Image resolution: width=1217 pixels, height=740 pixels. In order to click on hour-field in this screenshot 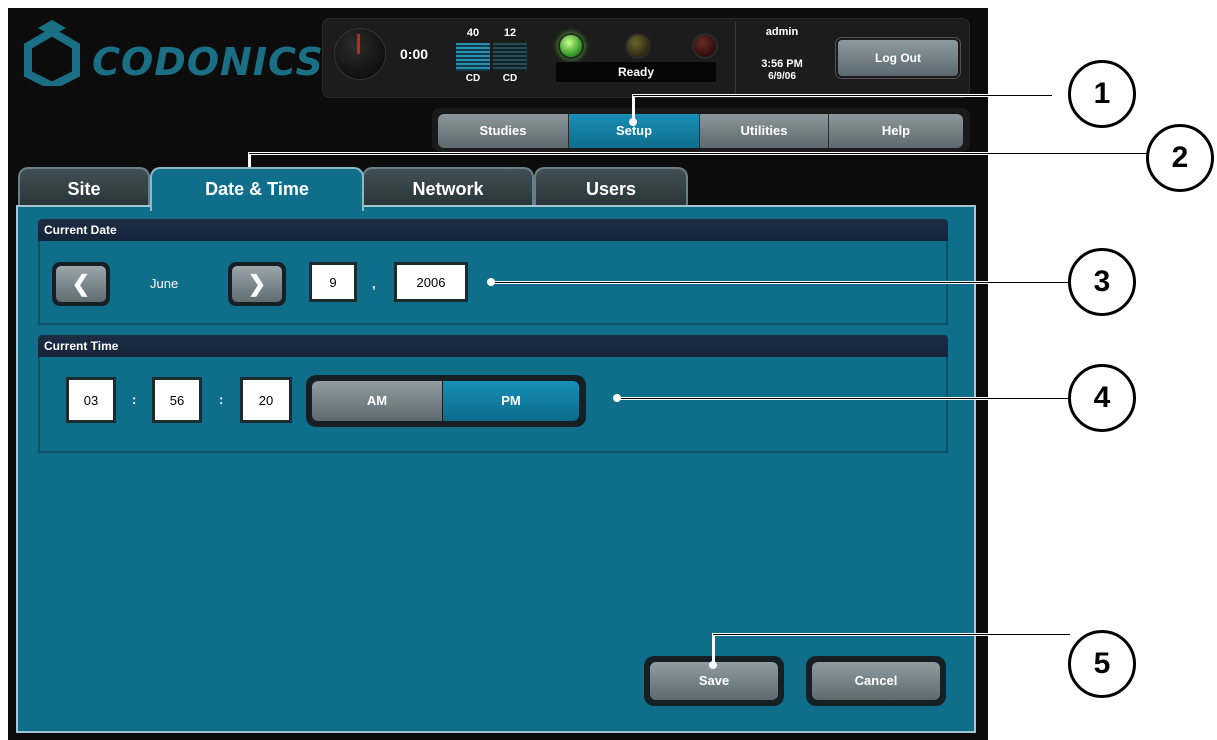, I will do `click(91, 400)`.